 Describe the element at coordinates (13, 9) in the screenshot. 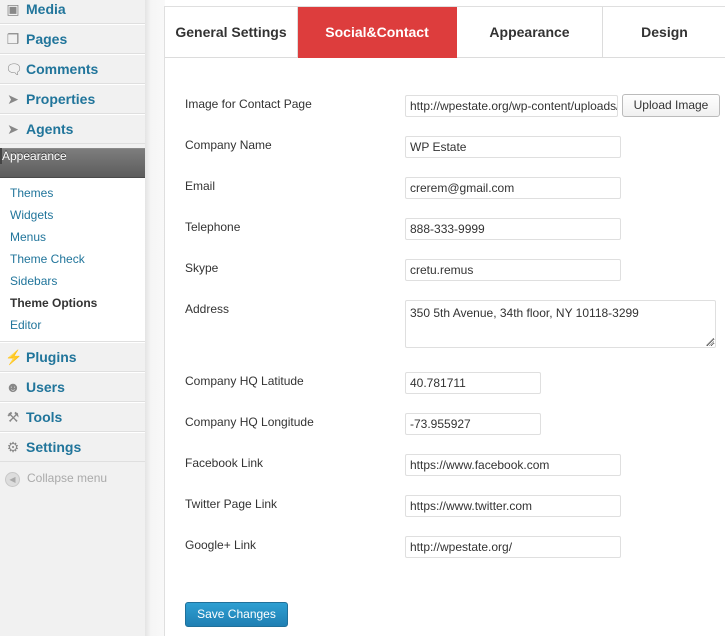

I see `media-icon: ▣` at that location.